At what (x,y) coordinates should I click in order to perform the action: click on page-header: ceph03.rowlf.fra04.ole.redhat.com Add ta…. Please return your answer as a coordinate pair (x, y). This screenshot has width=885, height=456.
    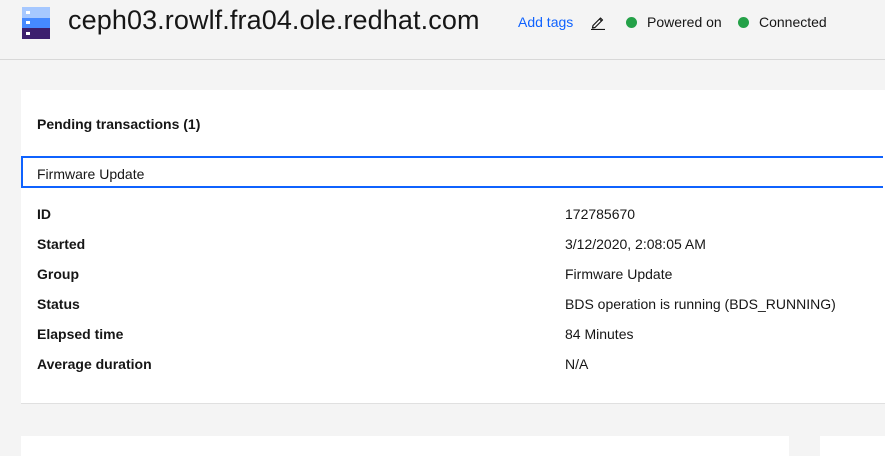
    Looking at the image, I should click on (442, 30).